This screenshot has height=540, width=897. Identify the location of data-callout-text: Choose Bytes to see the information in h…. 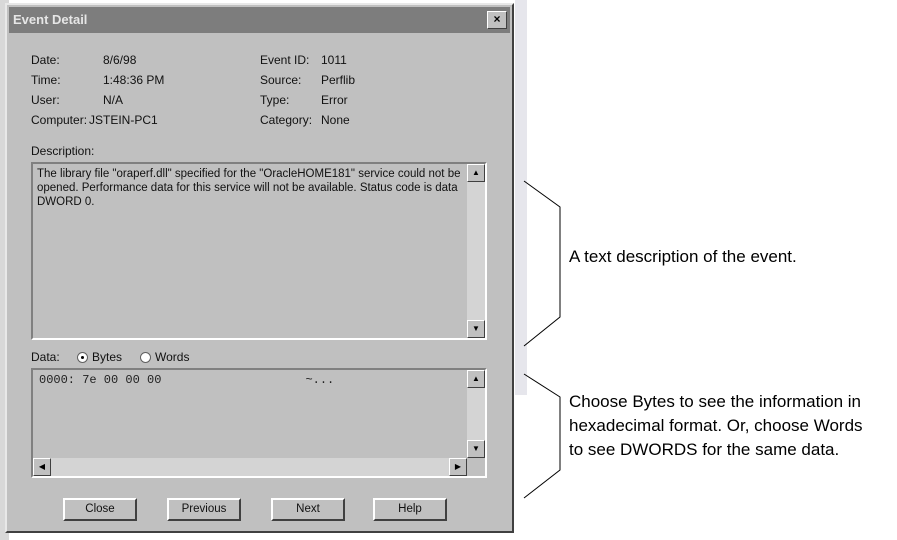
(716, 425).